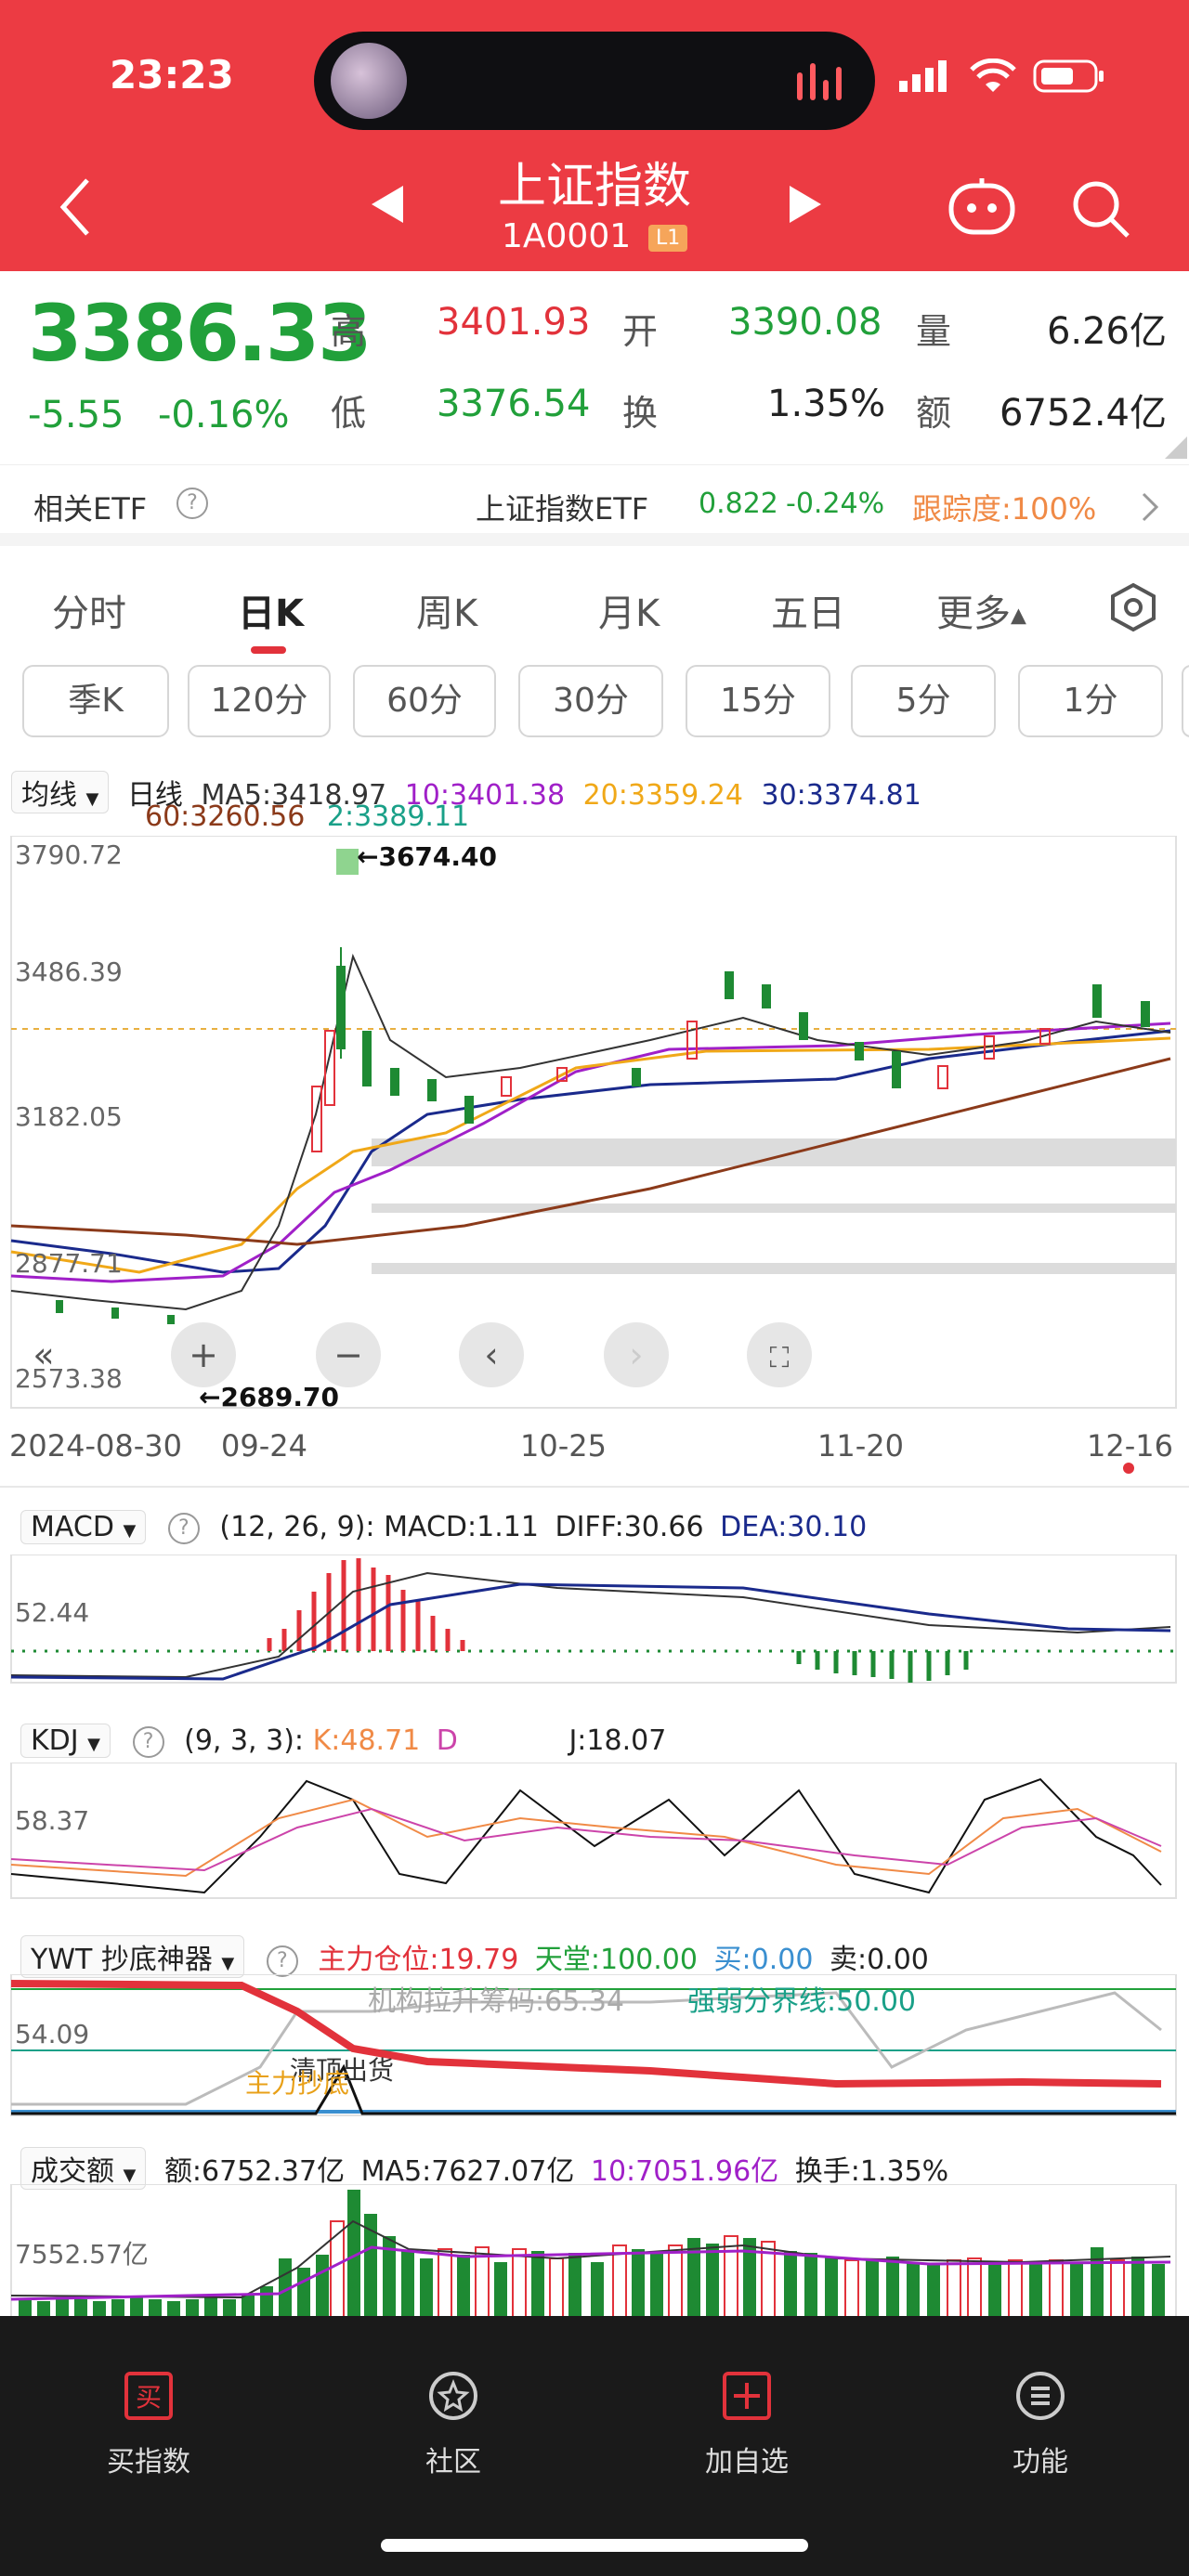  Describe the element at coordinates (1133, 607) in the screenshot. I see `settings-hexagon-icon` at that location.